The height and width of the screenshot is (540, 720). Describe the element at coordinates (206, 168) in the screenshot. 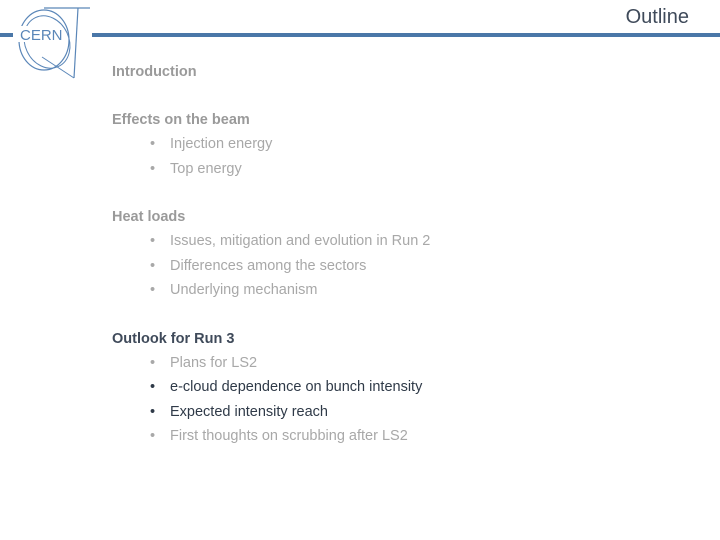

I see `outline-item-label: Top energy` at that location.